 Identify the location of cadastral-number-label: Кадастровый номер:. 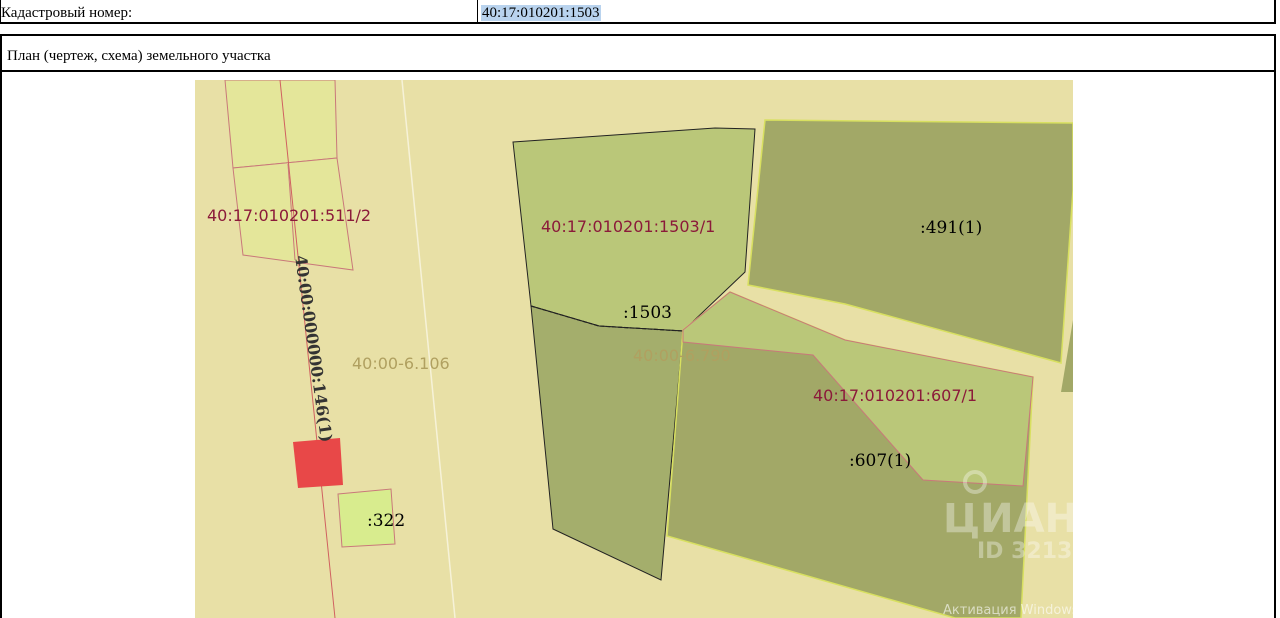
(67, 13).